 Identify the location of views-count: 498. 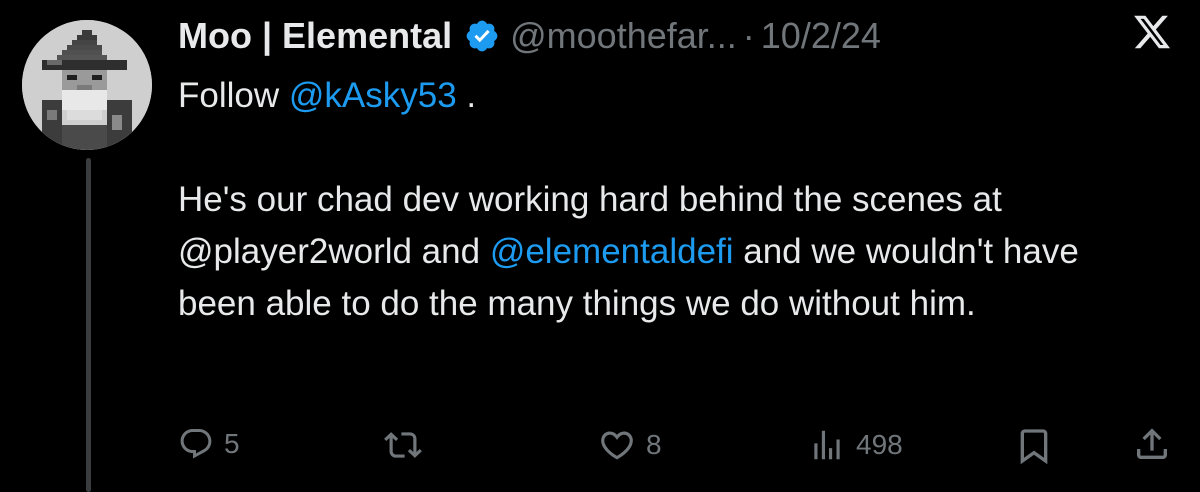
(879, 444).